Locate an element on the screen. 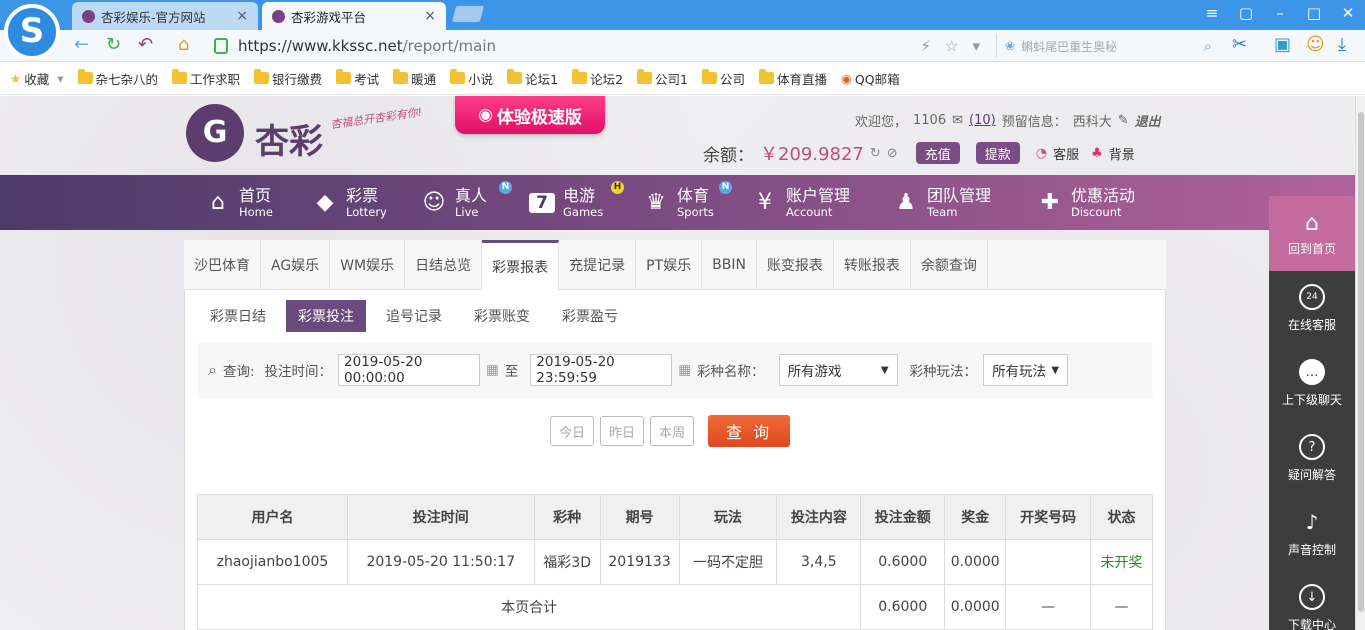  mail-count-link: (10) is located at coordinates (982, 120).